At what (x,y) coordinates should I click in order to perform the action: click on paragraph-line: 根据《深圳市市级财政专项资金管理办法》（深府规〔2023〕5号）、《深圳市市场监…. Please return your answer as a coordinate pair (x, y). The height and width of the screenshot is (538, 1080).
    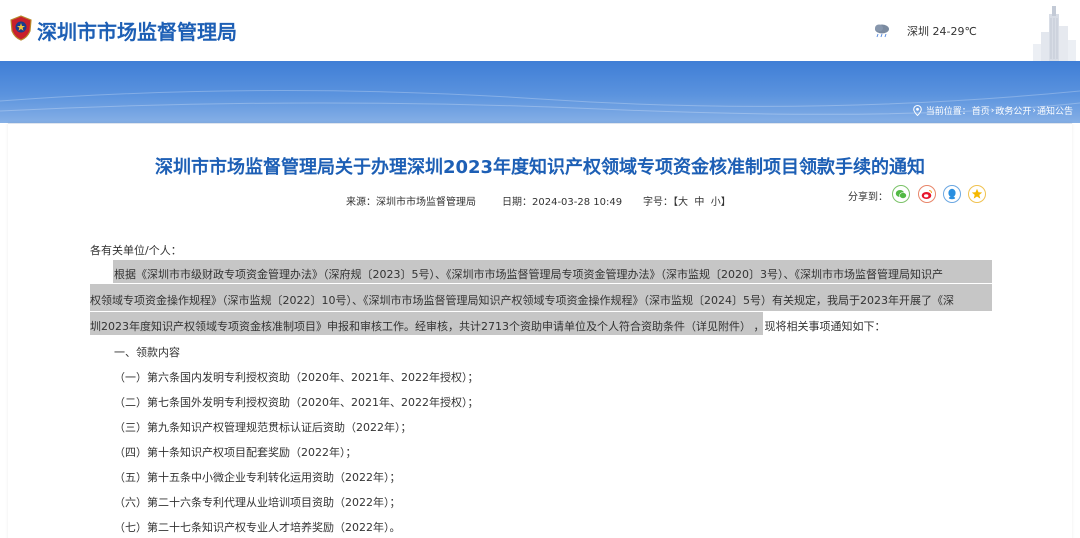
    Looking at the image, I should click on (528, 274).